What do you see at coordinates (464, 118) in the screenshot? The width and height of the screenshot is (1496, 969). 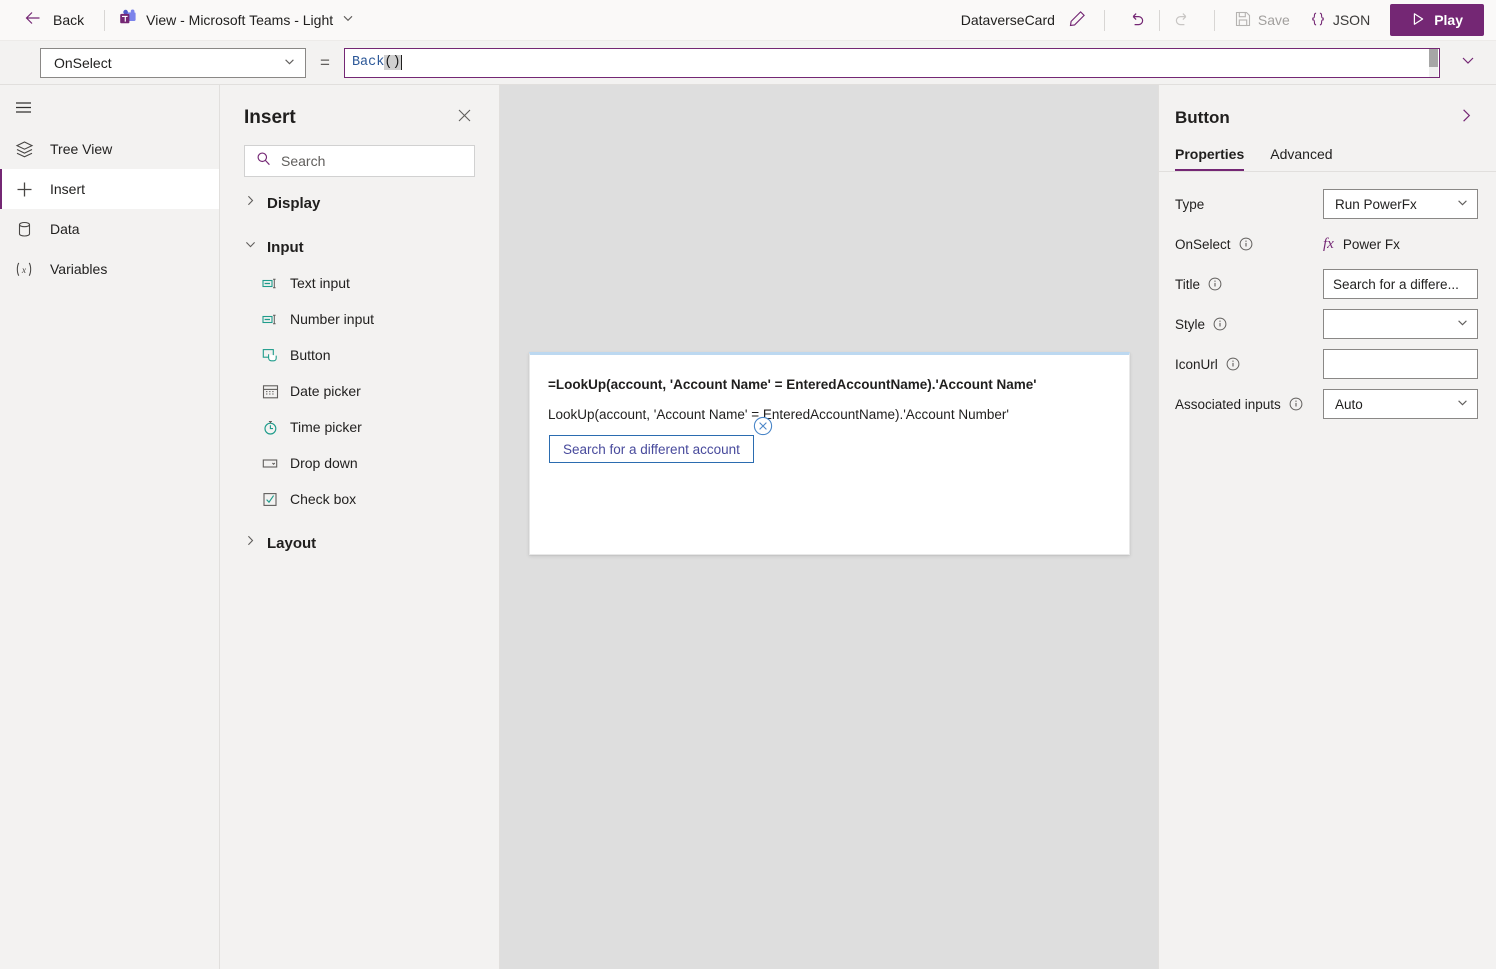 I see `close-icon` at bounding box center [464, 118].